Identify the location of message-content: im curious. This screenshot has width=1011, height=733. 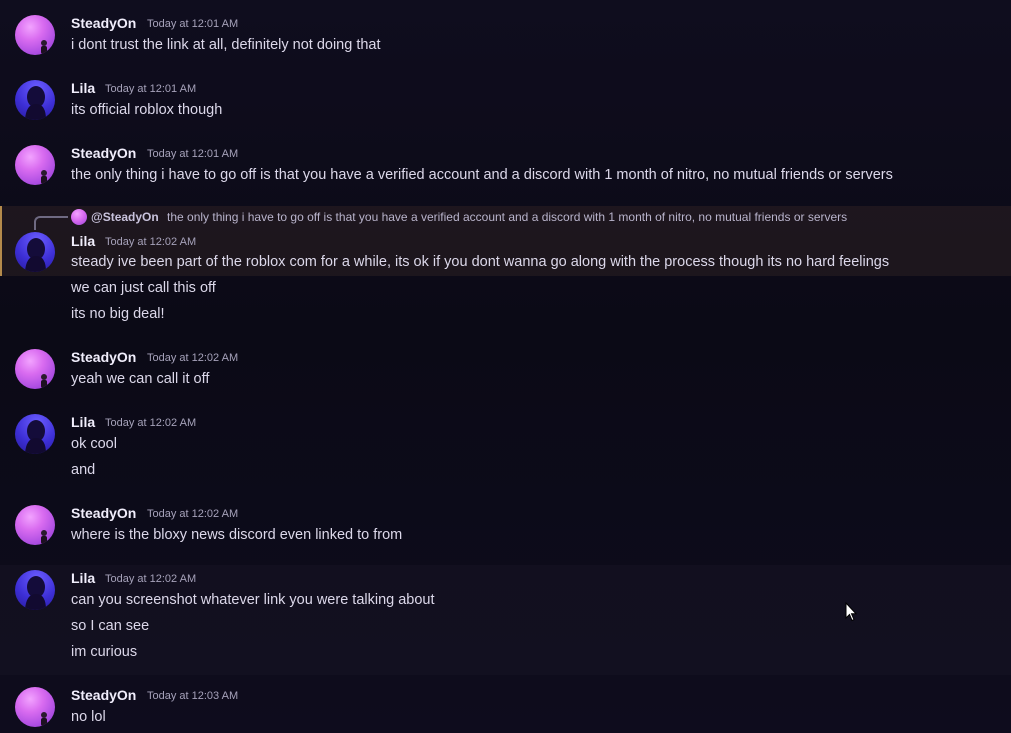
(104, 652).